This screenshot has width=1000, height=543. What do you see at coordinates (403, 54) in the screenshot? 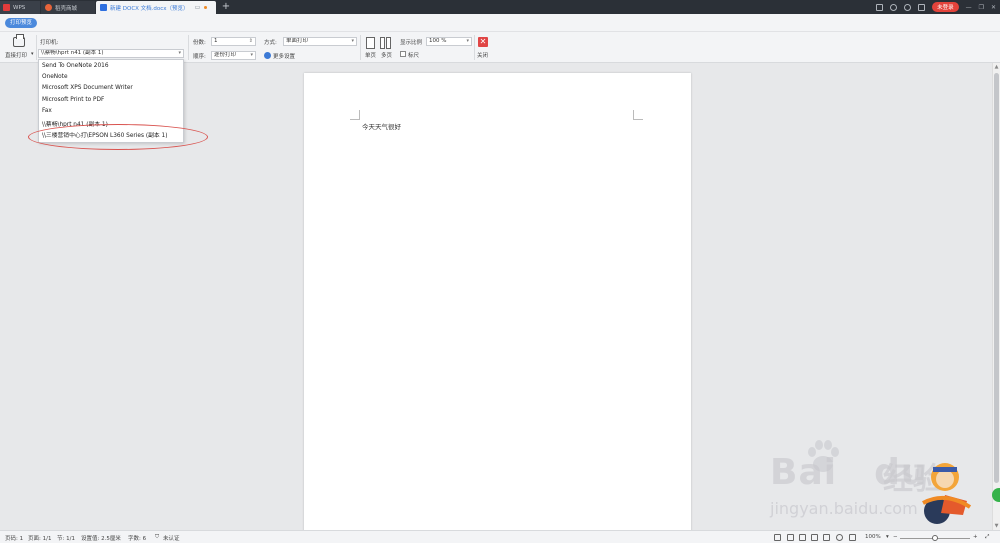
I see `ruler-checkbox` at bounding box center [403, 54].